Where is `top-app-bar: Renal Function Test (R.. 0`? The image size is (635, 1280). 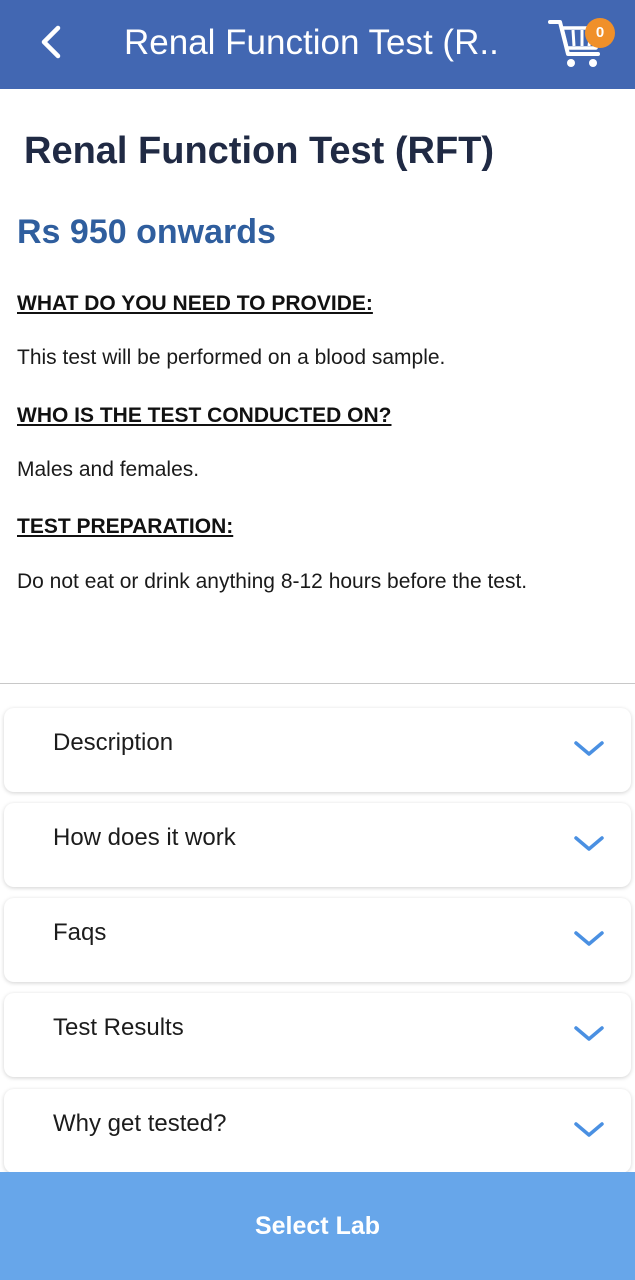 top-app-bar: Renal Function Test (R.. 0 is located at coordinates (317, 44).